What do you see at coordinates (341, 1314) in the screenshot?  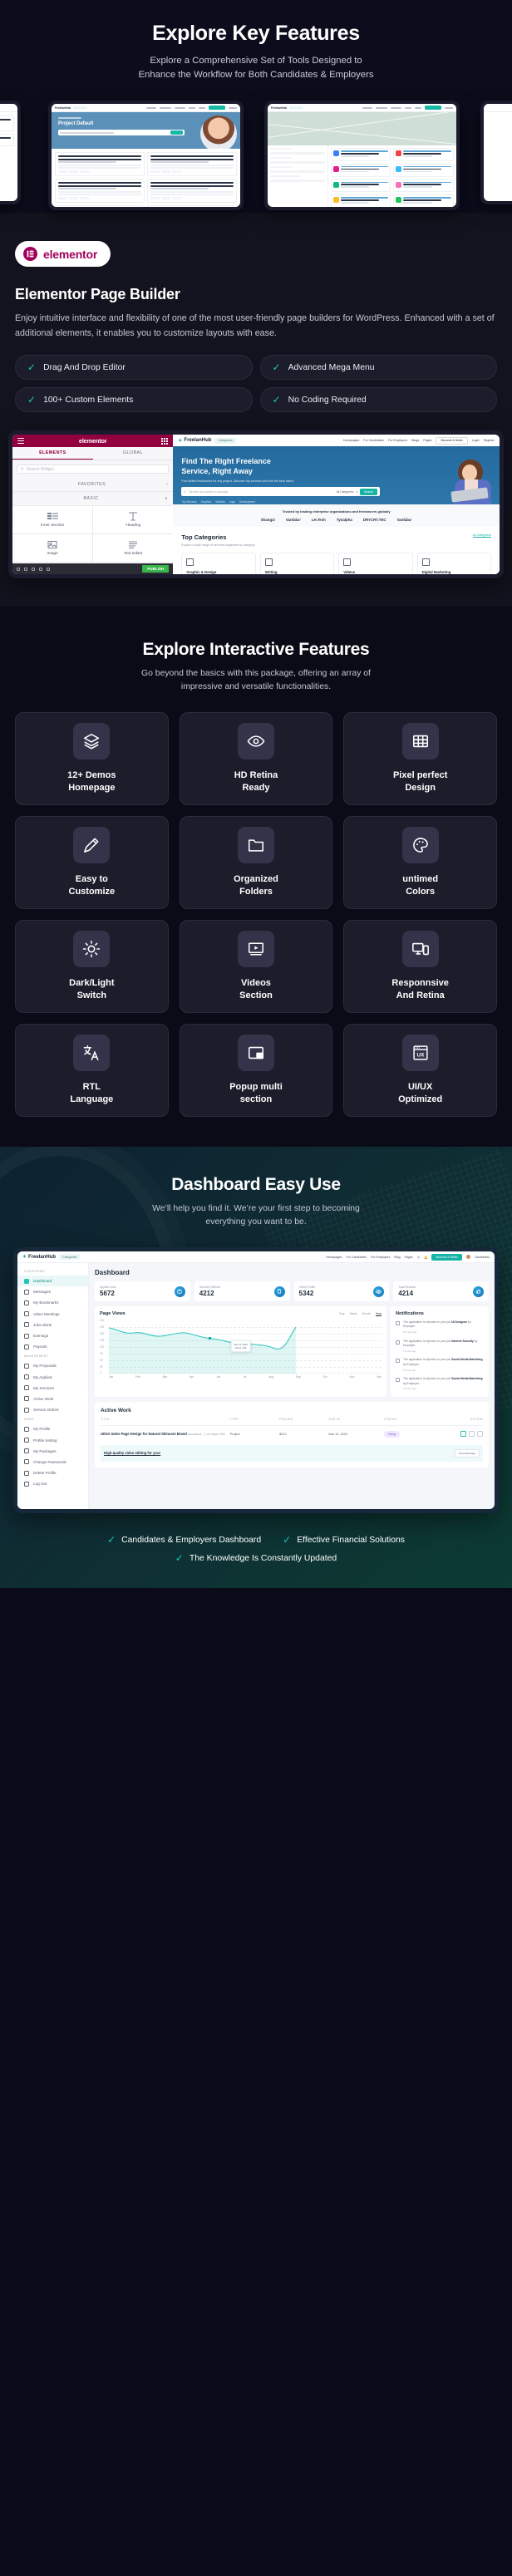 I see `range-day: Day` at bounding box center [341, 1314].